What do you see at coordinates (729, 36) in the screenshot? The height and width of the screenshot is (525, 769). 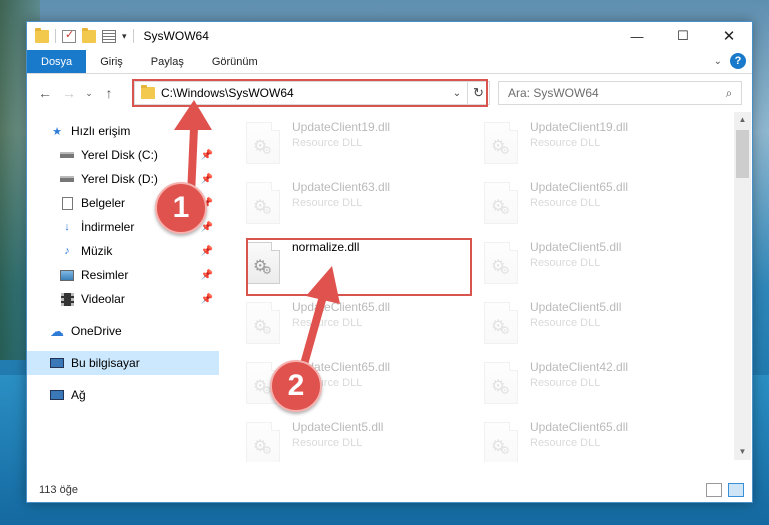 I see `close-button: ✕` at bounding box center [729, 36].